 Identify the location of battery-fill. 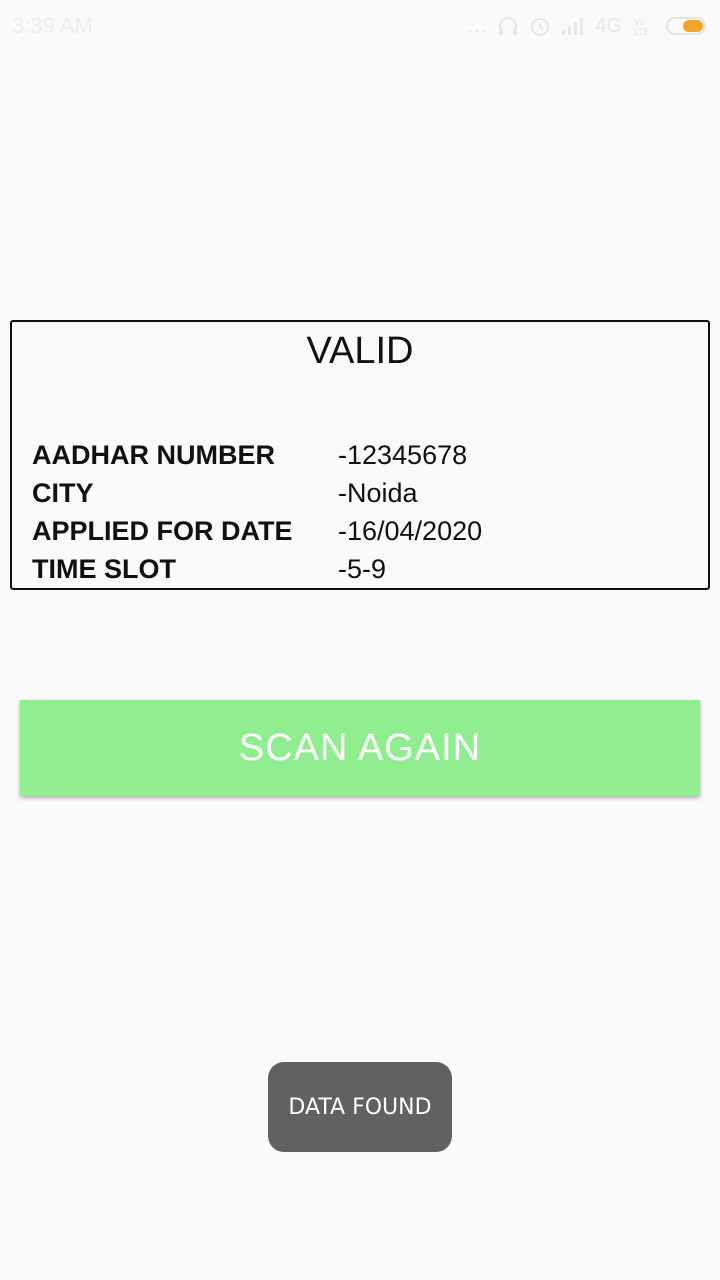
(693, 26).